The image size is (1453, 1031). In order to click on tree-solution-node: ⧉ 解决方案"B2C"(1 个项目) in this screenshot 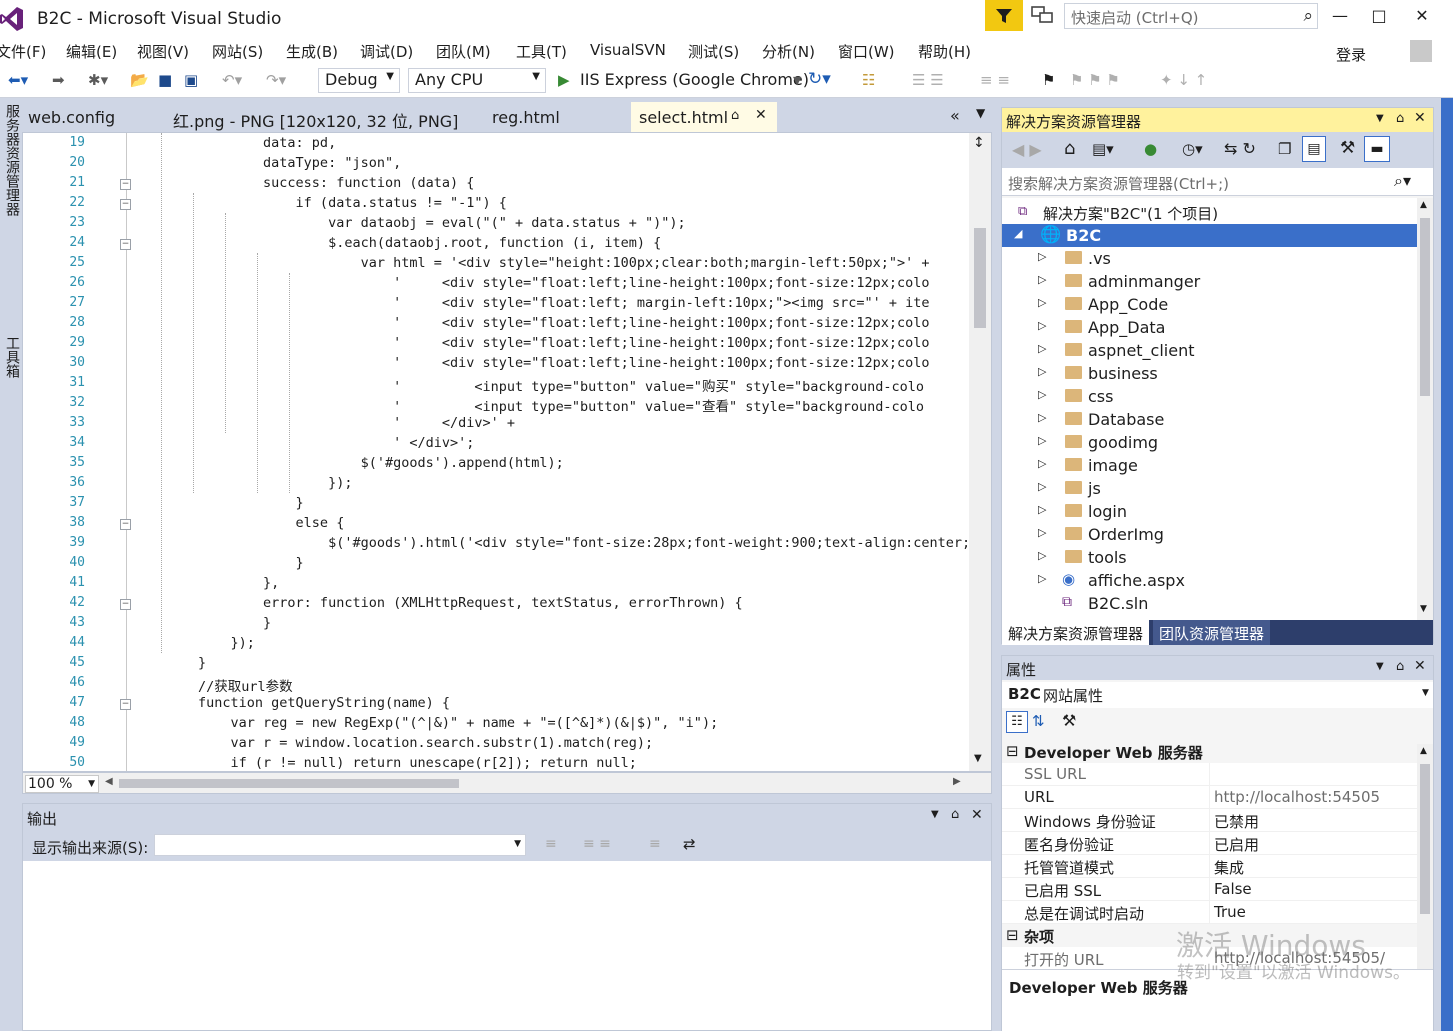, I will do `click(1209, 212)`.